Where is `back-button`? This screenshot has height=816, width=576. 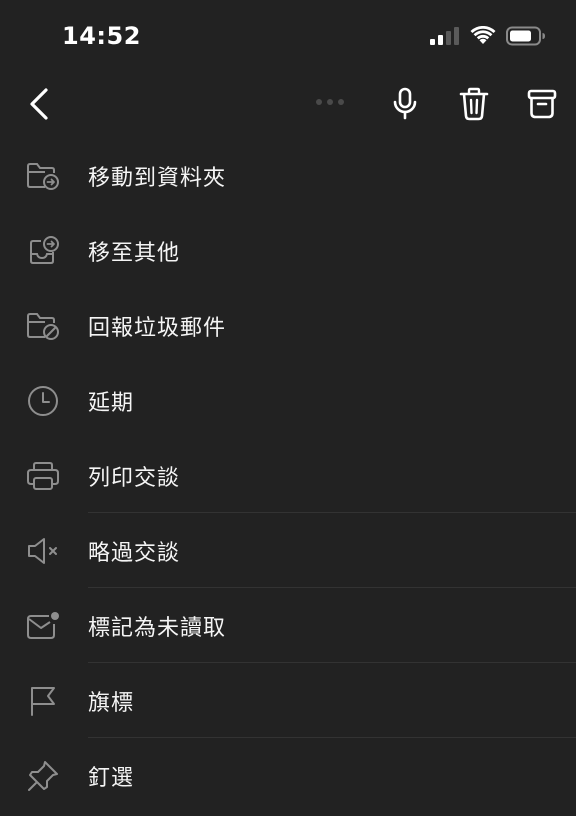
back-button is located at coordinates (39, 104).